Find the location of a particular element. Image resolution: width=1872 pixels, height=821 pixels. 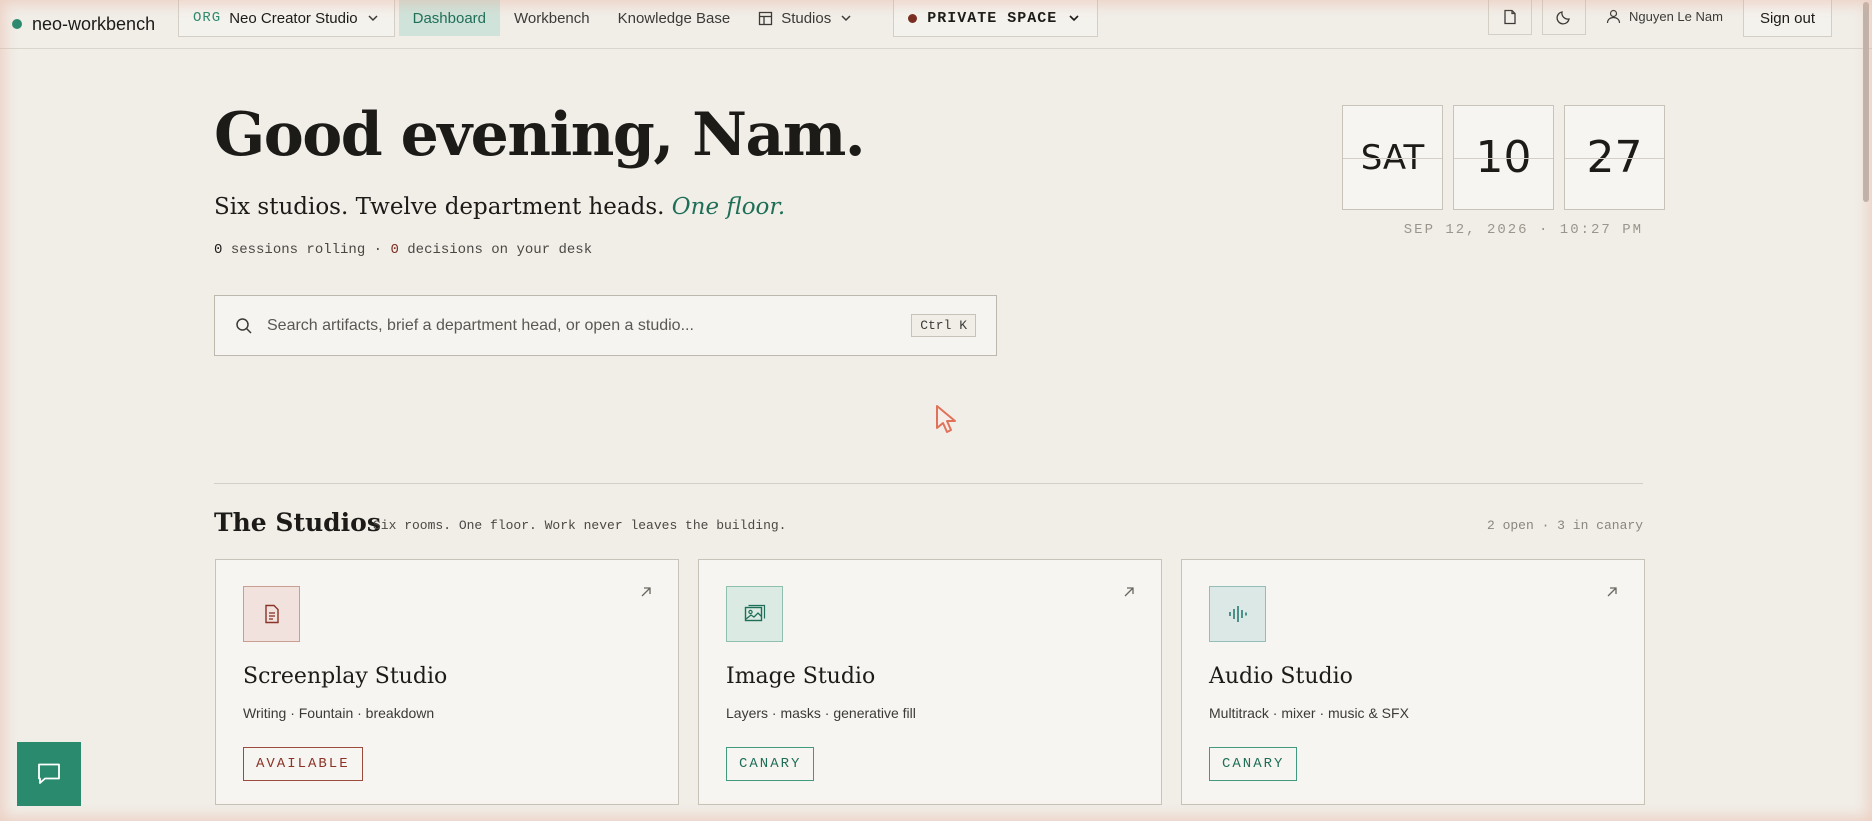

right-tools: Nguyen Le Nam Sign out is located at coordinates (1680, 24).